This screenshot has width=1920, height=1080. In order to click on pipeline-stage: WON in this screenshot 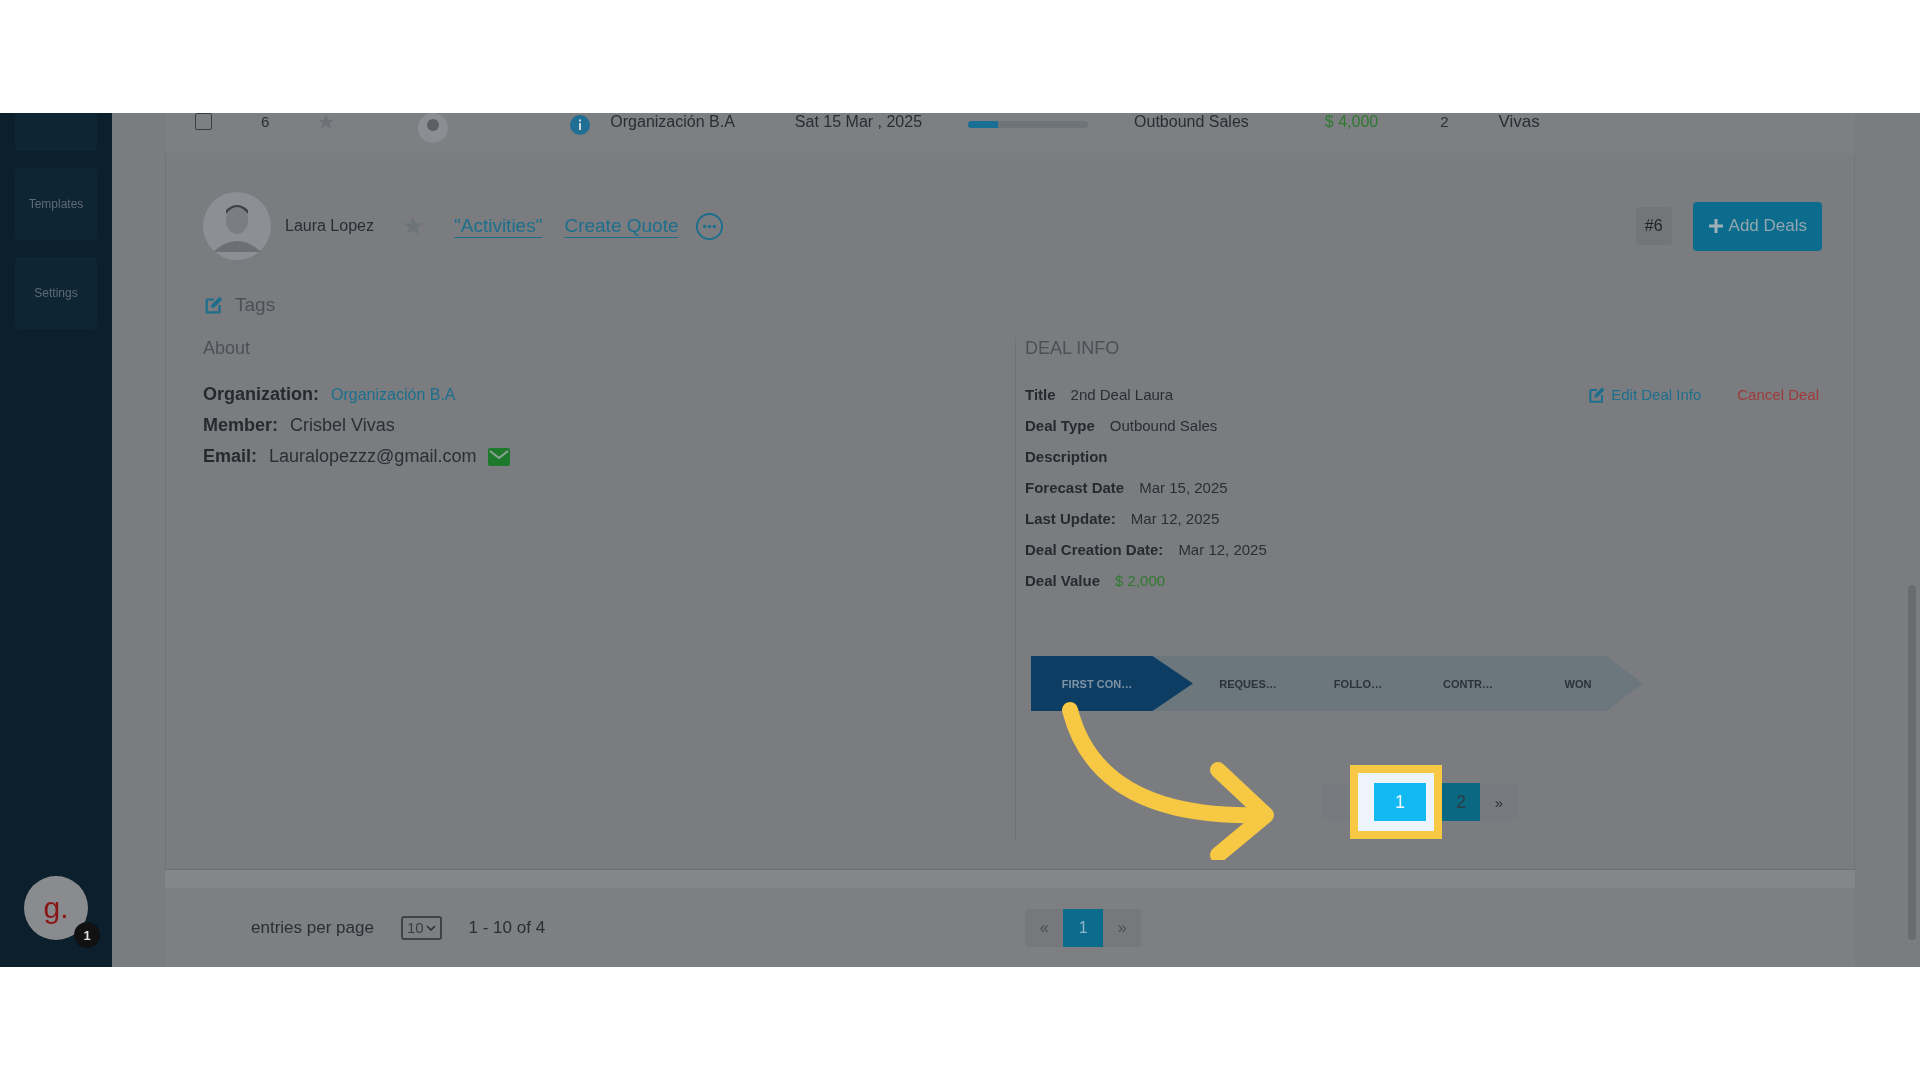, I will do `click(1583, 683)`.